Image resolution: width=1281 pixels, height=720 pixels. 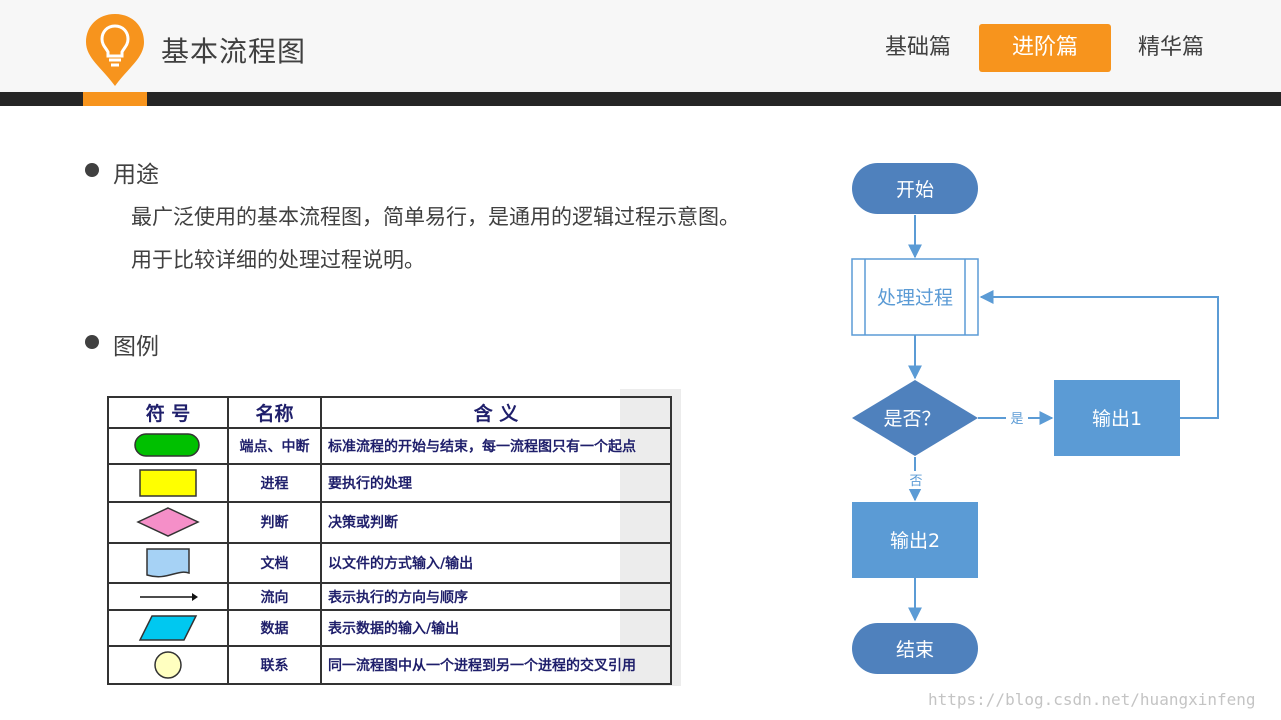 I want to click on flow-node-output1-label: 输出1, so click(x=1117, y=419).